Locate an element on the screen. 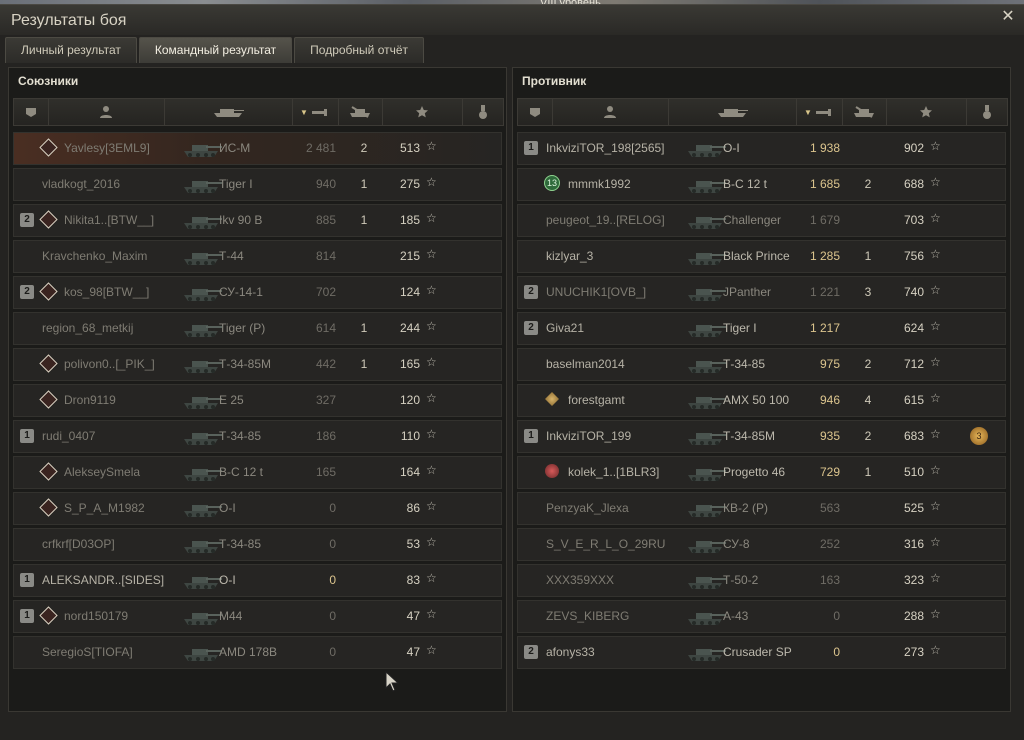 This screenshot has height=740, width=1024. enemies-achievements-column-icon is located at coordinates (987, 112).